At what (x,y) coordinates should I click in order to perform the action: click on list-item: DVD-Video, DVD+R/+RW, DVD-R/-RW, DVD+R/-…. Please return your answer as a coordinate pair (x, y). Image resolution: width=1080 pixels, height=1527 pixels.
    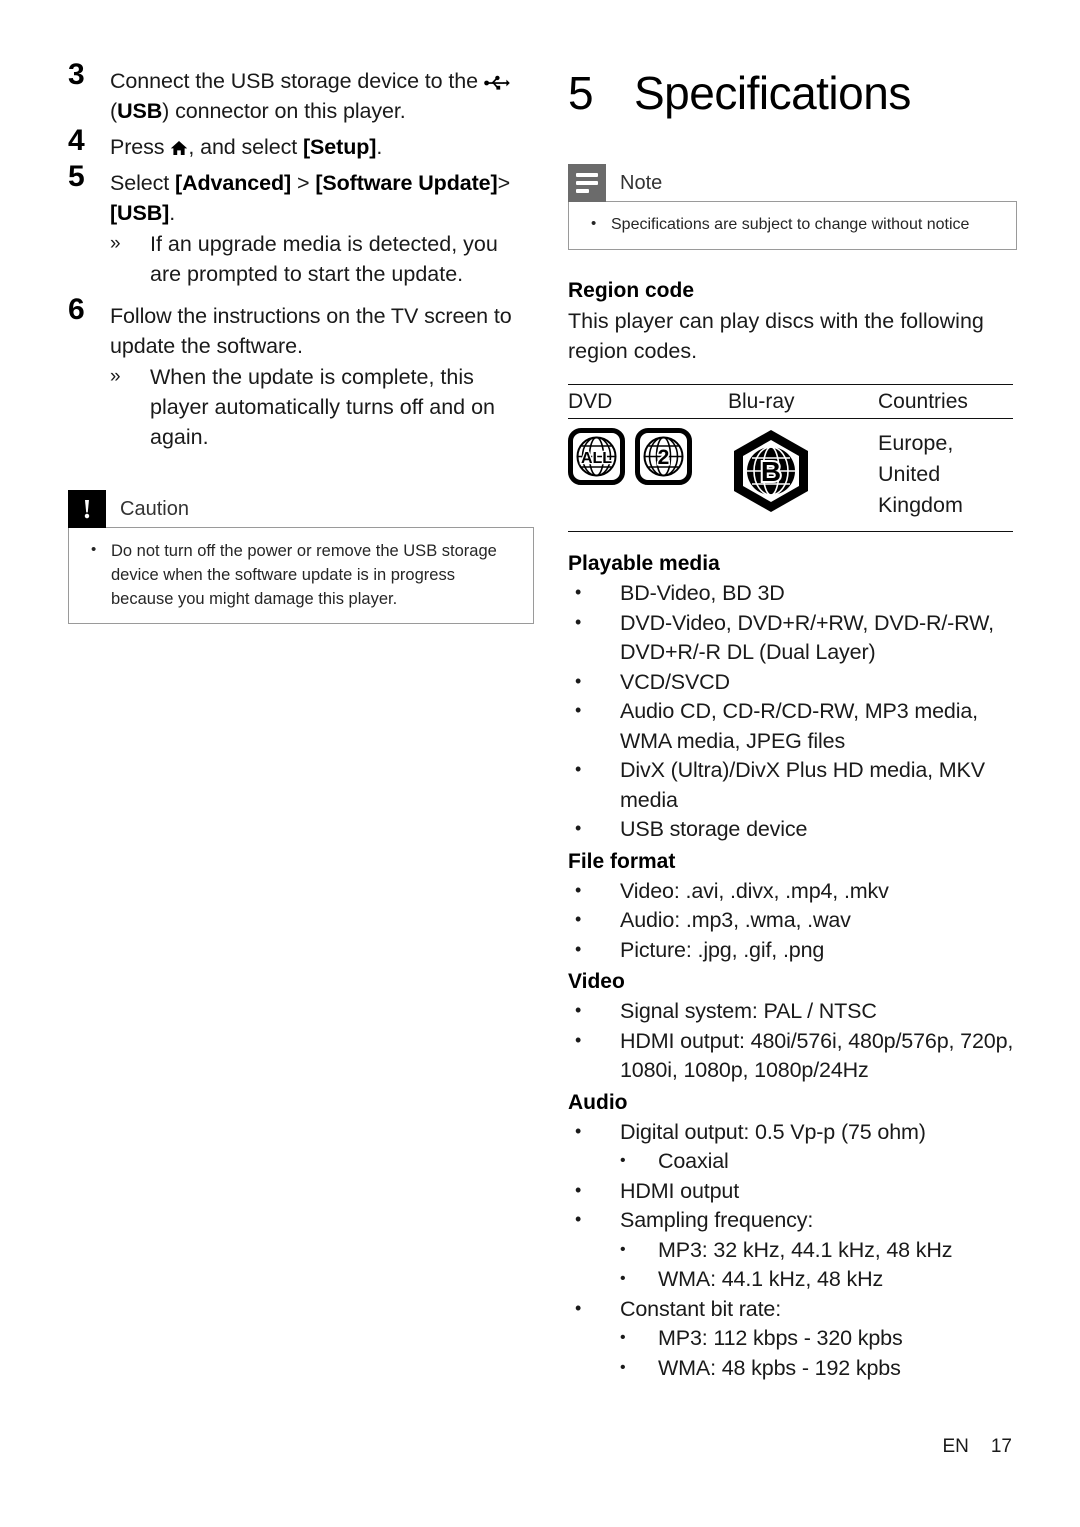
    Looking at the image, I should click on (792, 638).